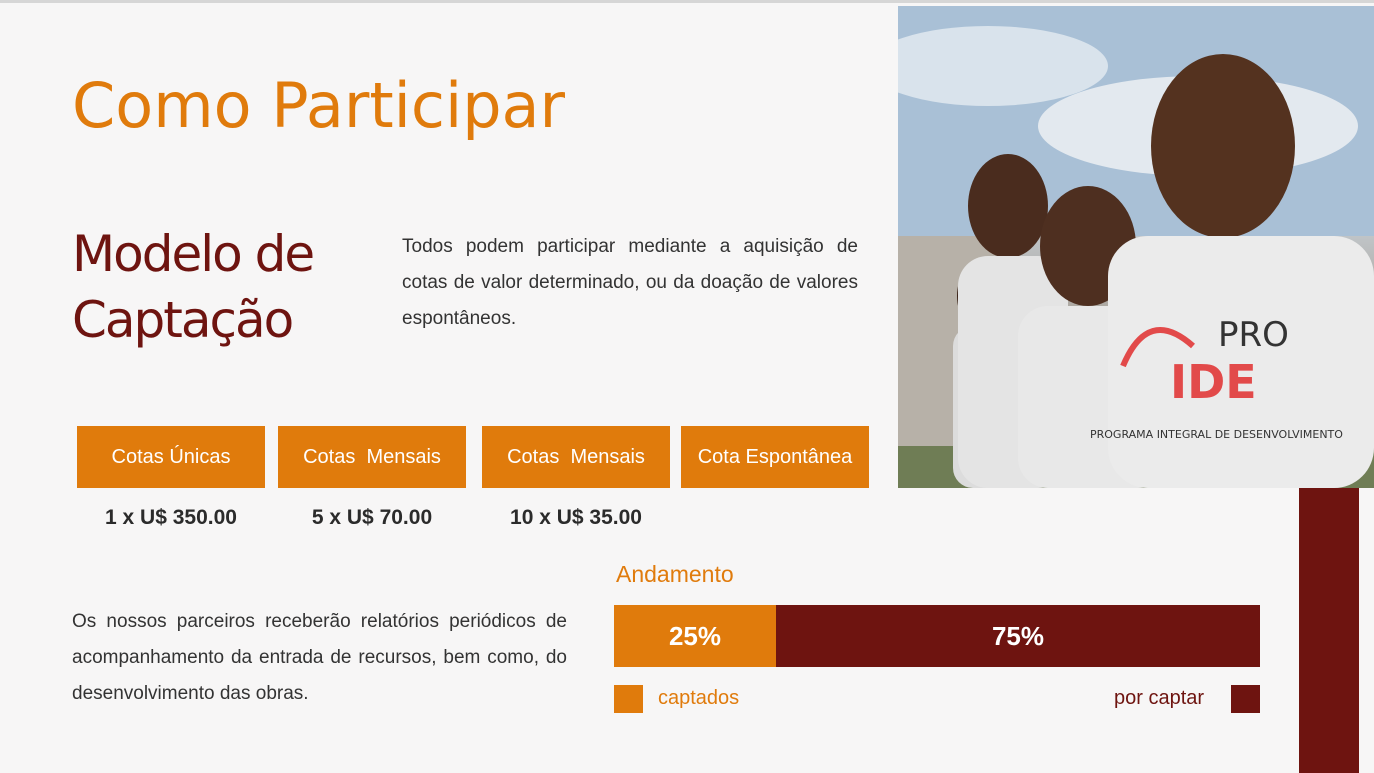  Describe the element at coordinates (1329, 630) in the screenshot. I see `decorative-red-bar` at that location.